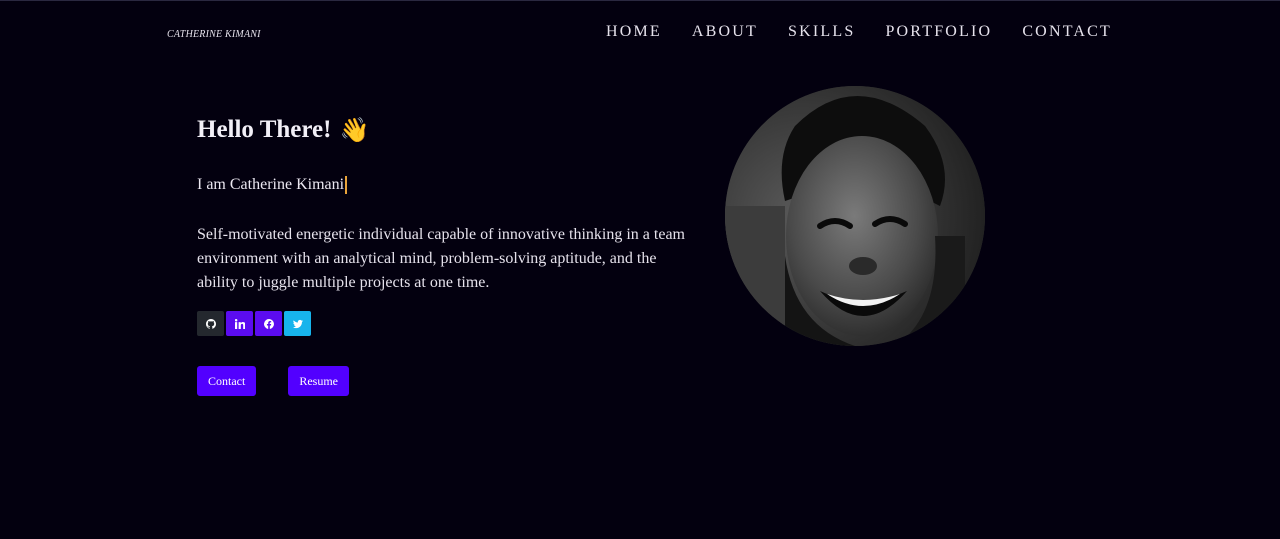 This screenshot has width=1280, height=539. What do you see at coordinates (227, 381) in the screenshot?
I see `contact-button: Contact` at bounding box center [227, 381].